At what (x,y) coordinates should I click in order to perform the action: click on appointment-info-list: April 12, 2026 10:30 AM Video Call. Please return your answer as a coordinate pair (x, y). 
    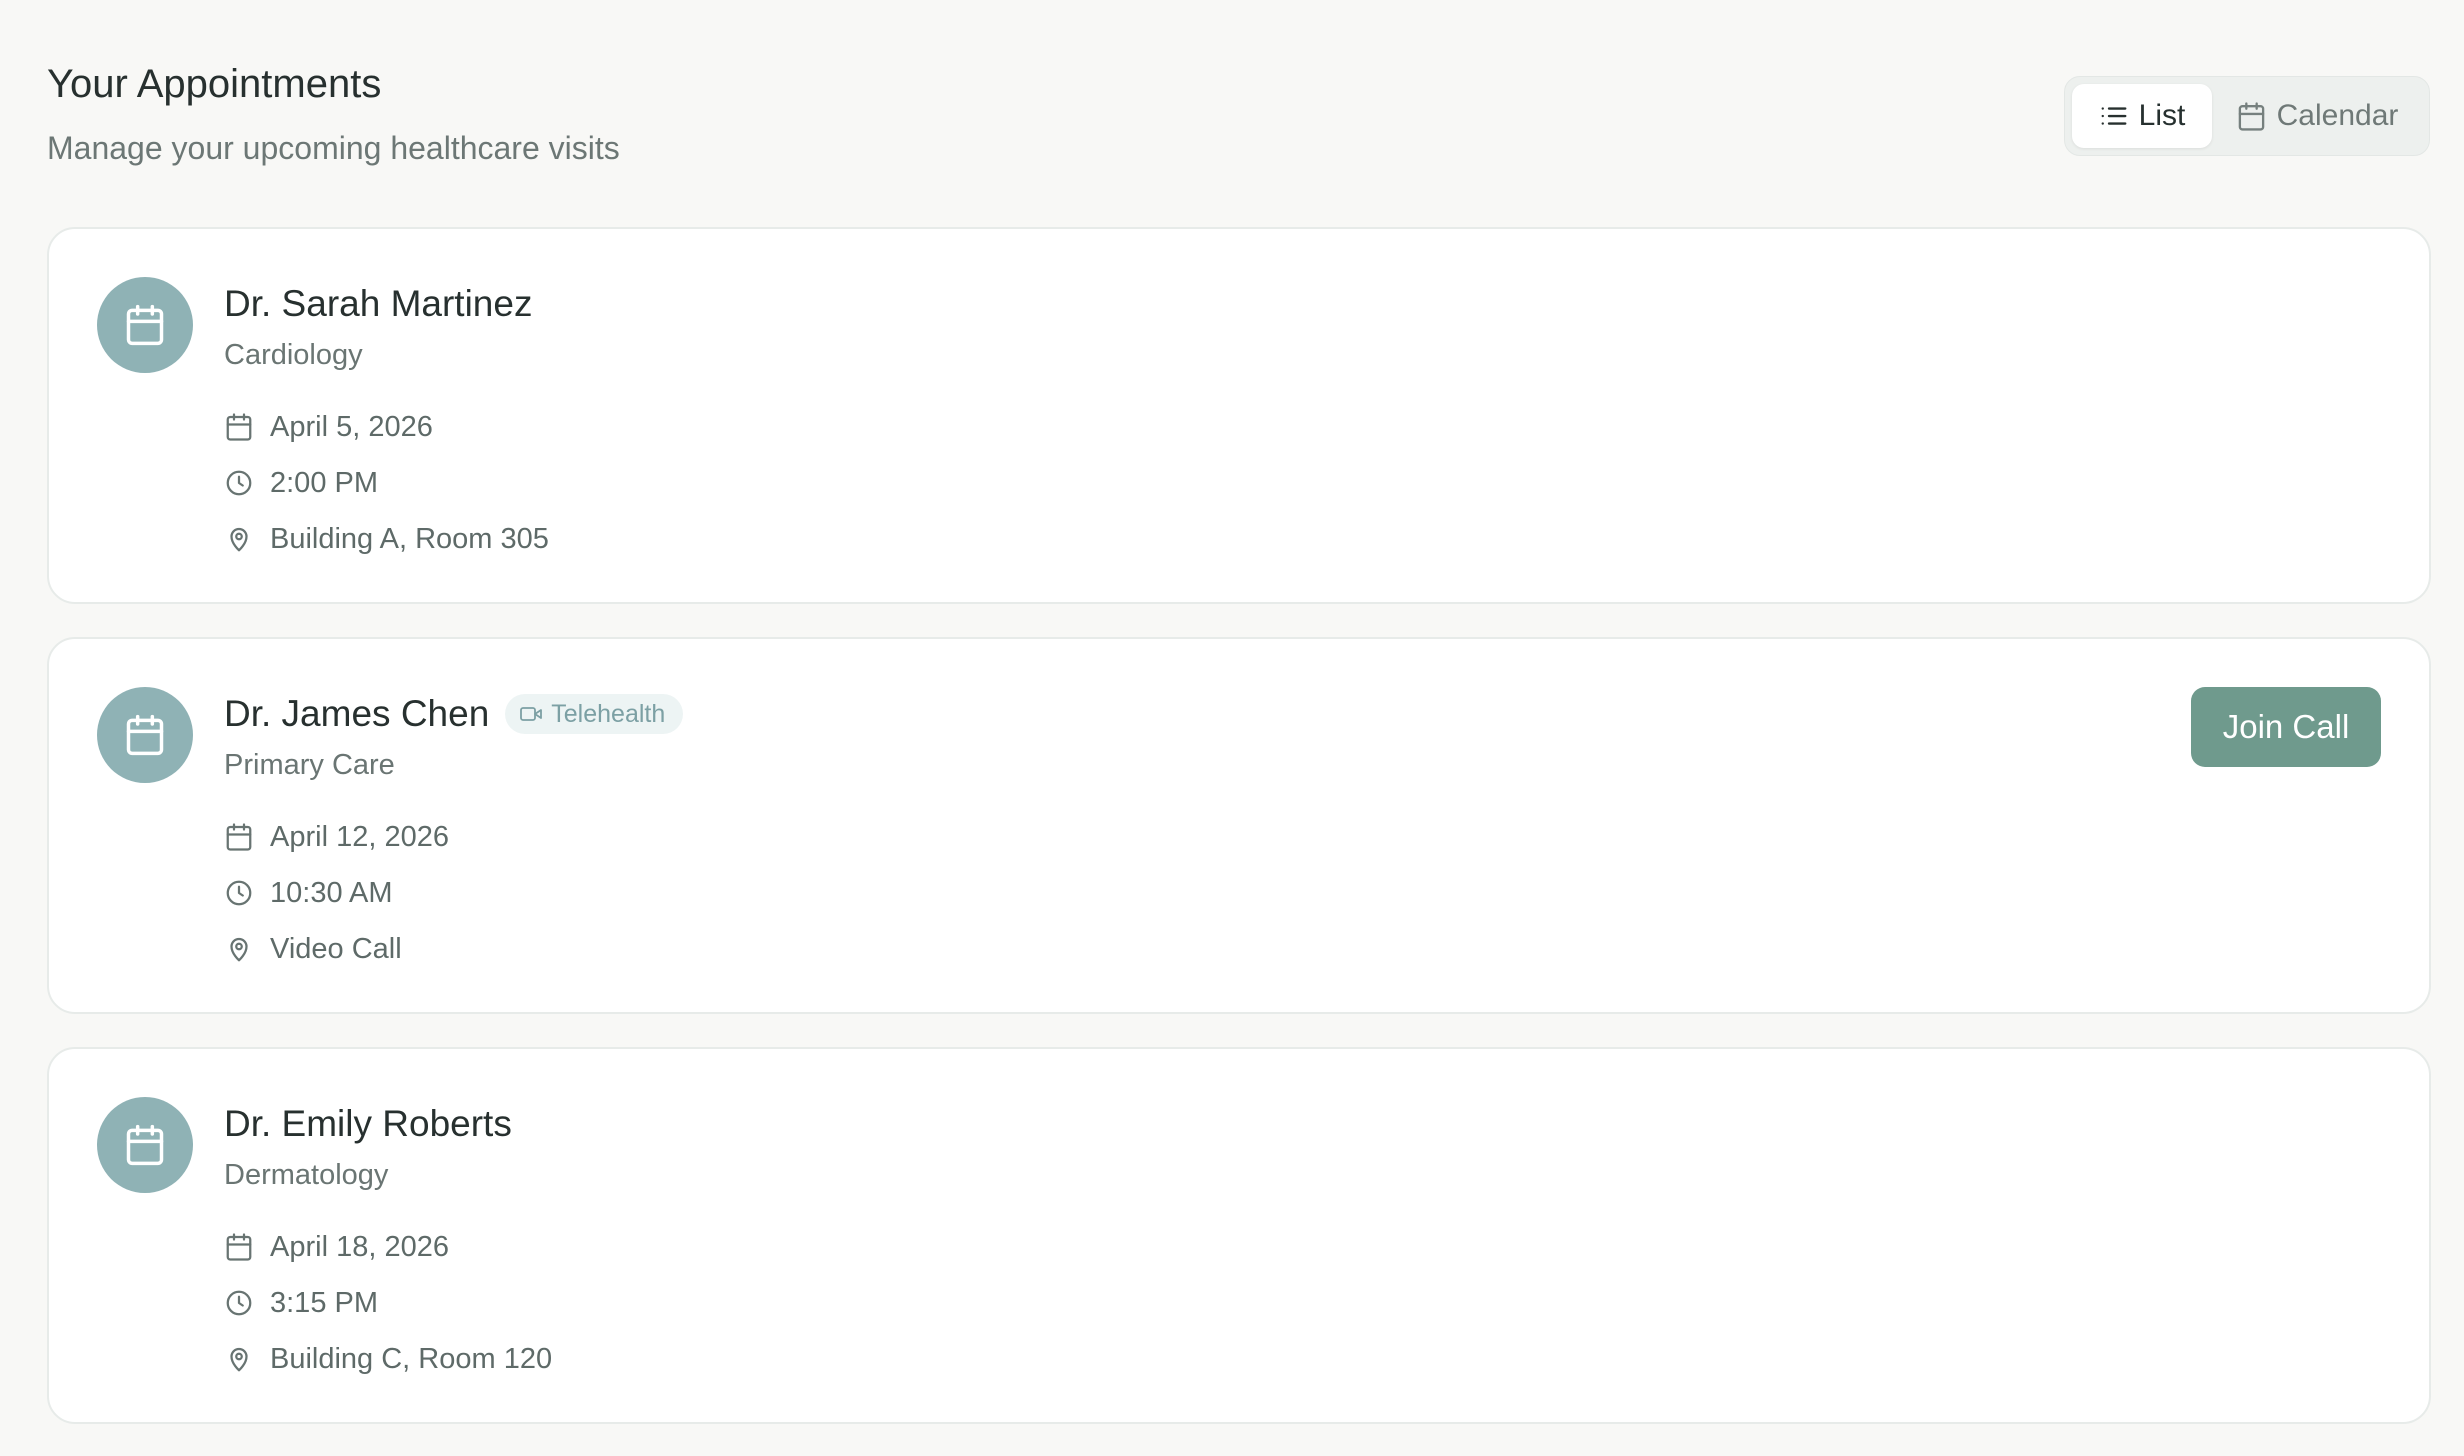
    Looking at the image, I should click on (453, 893).